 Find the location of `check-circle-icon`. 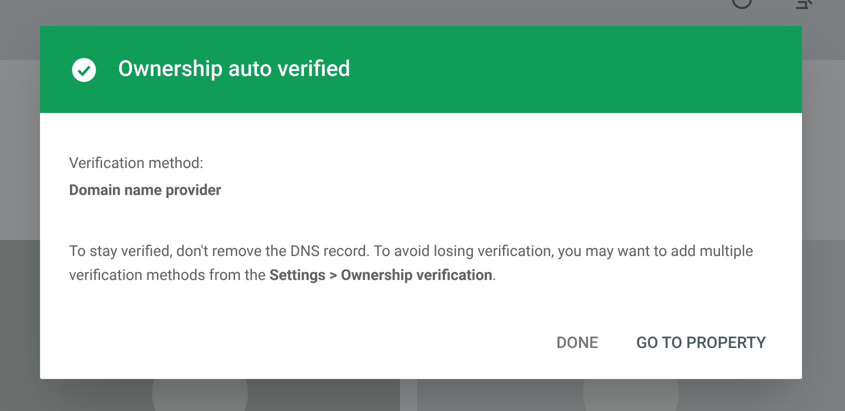

check-circle-icon is located at coordinates (84, 69).